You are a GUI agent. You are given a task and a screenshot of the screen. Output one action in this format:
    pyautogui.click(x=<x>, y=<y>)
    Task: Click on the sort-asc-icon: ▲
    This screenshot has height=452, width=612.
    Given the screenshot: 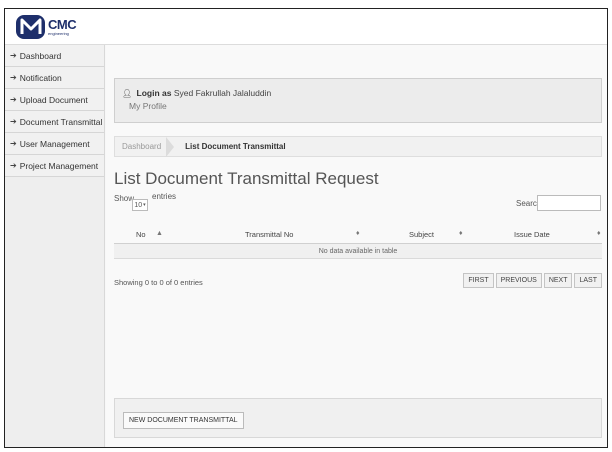 What is the action you would take?
    pyautogui.click(x=159, y=233)
    